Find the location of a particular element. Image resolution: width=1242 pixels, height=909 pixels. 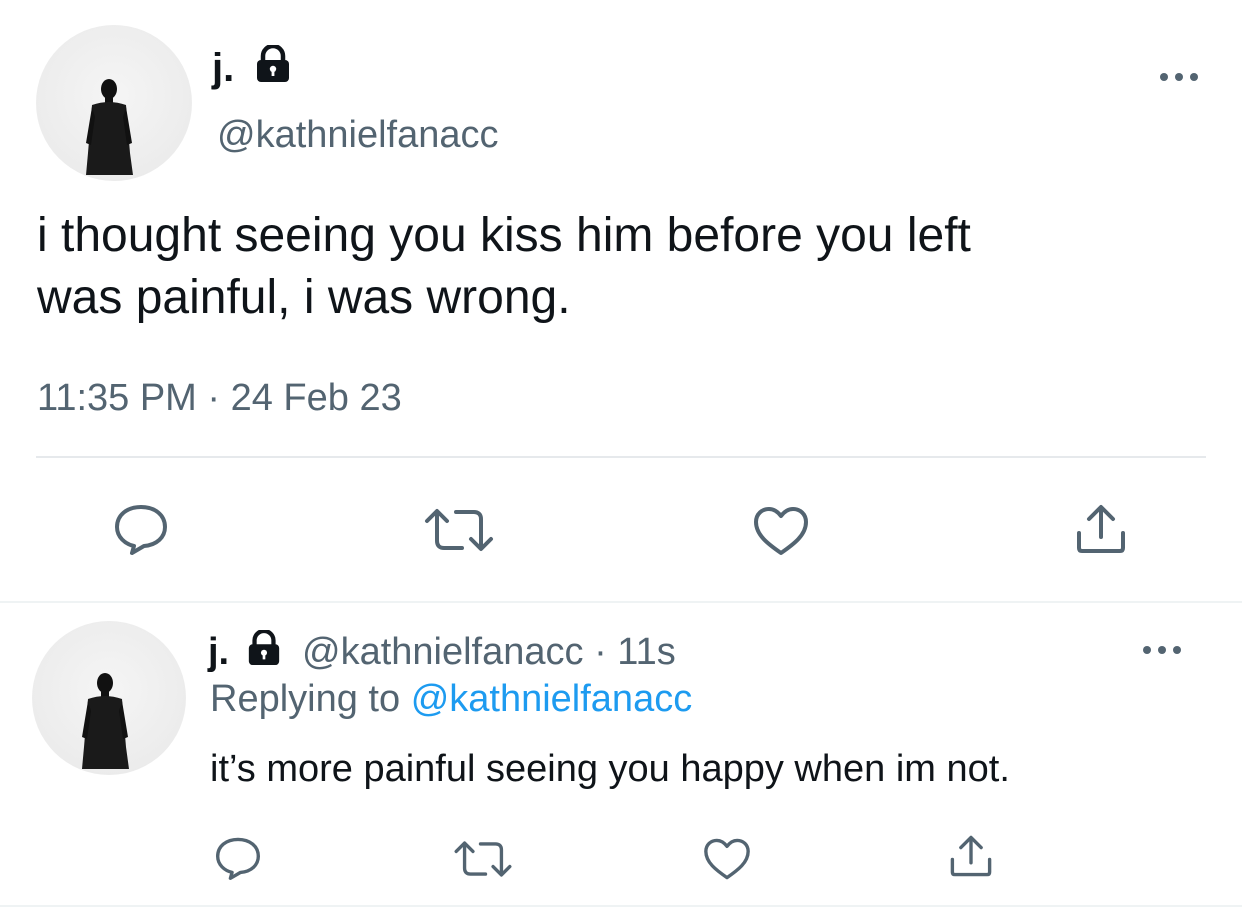

main-display-name: j. is located at coordinates (223, 68).